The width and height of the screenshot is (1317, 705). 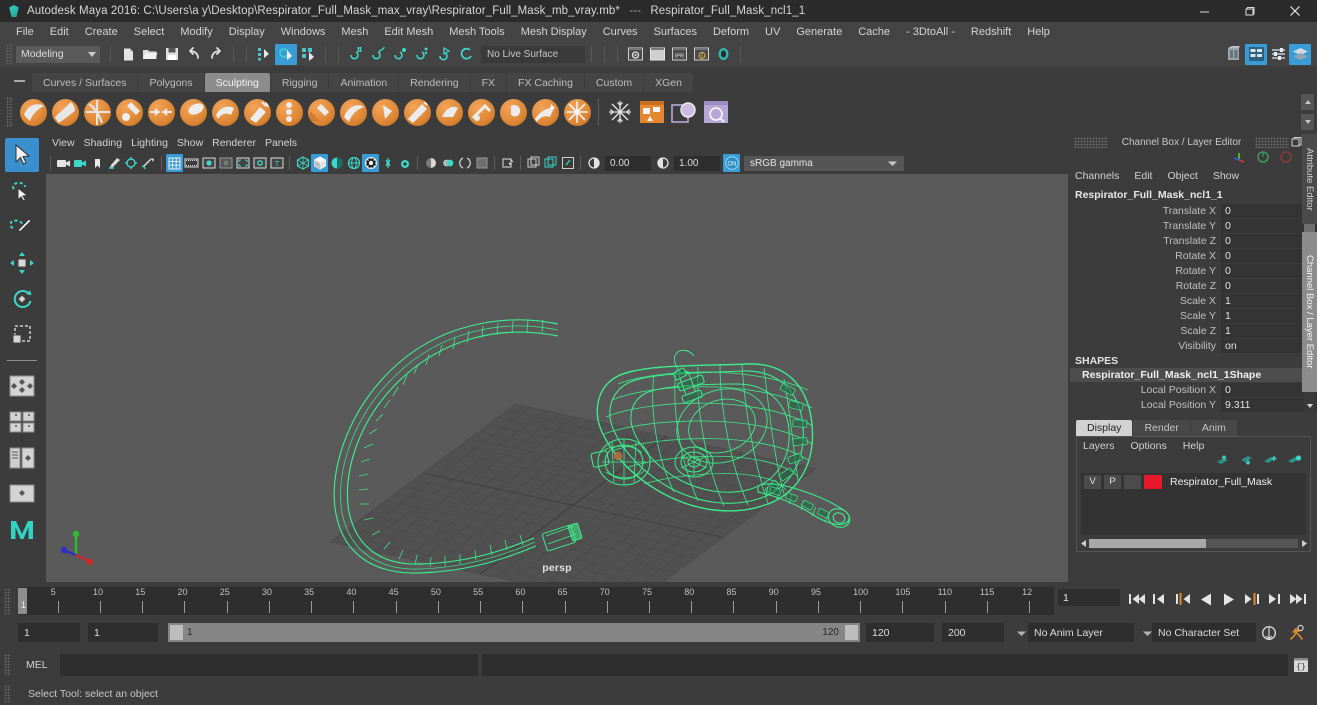 What do you see at coordinates (208, 163) in the screenshot?
I see `resolution-gate-icon` at bounding box center [208, 163].